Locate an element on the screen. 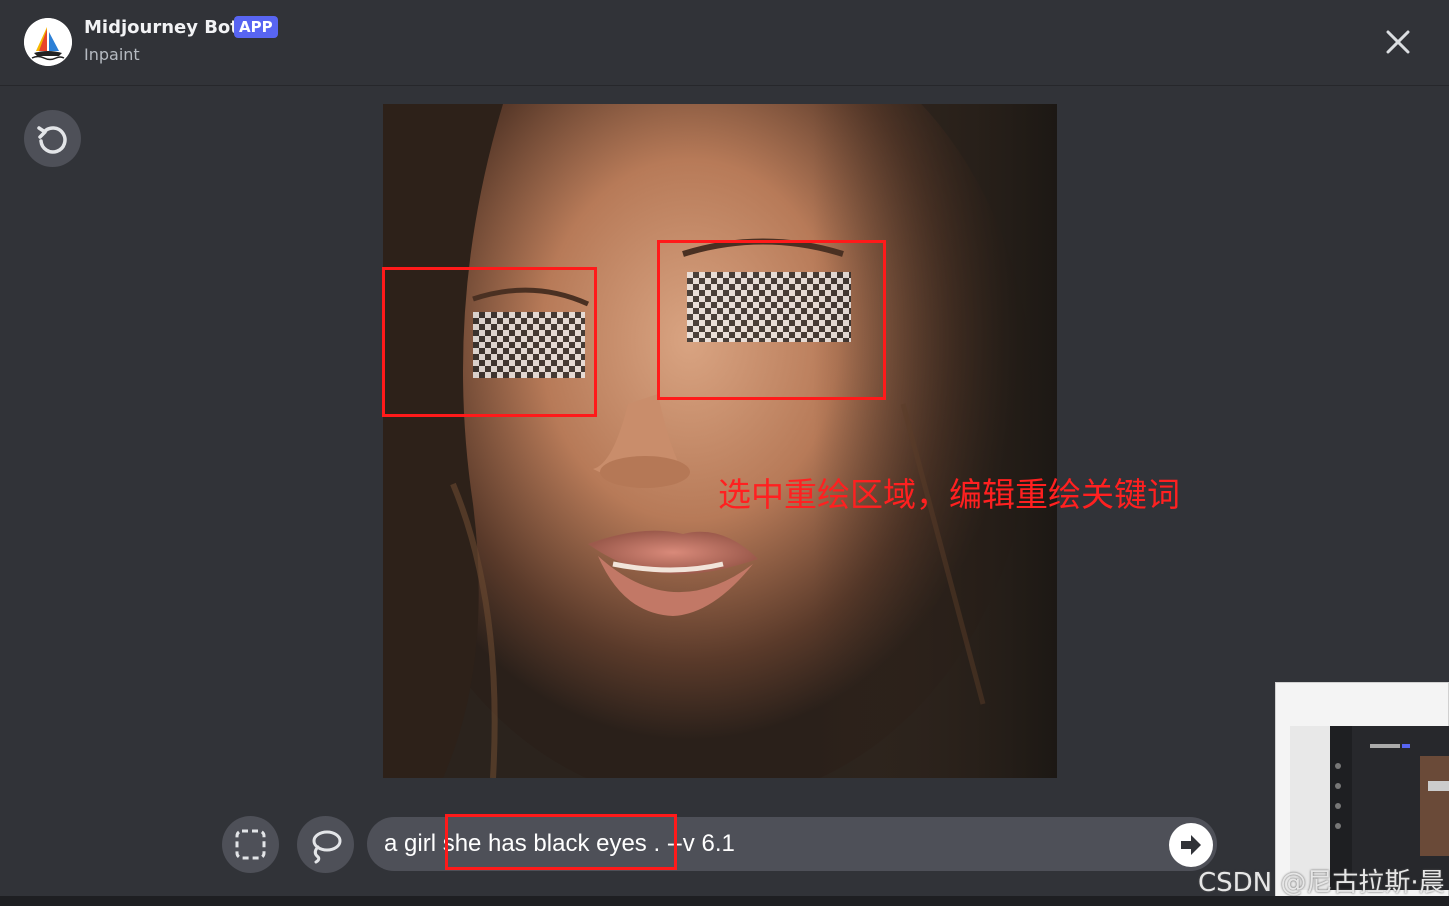 The height and width of the screenshot is (906, 1449). undo-icon is located at coordinates (52, 140).